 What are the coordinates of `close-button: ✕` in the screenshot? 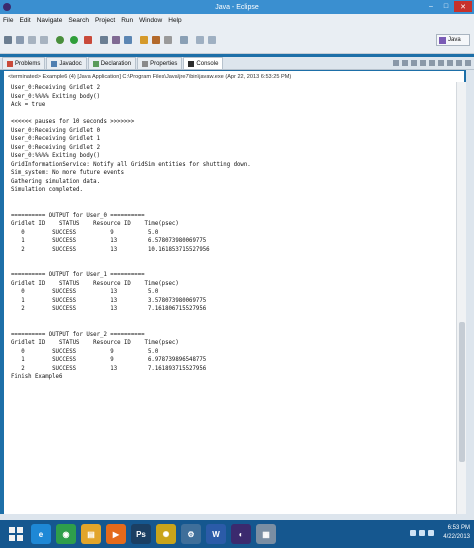 It's located at (463, 6).